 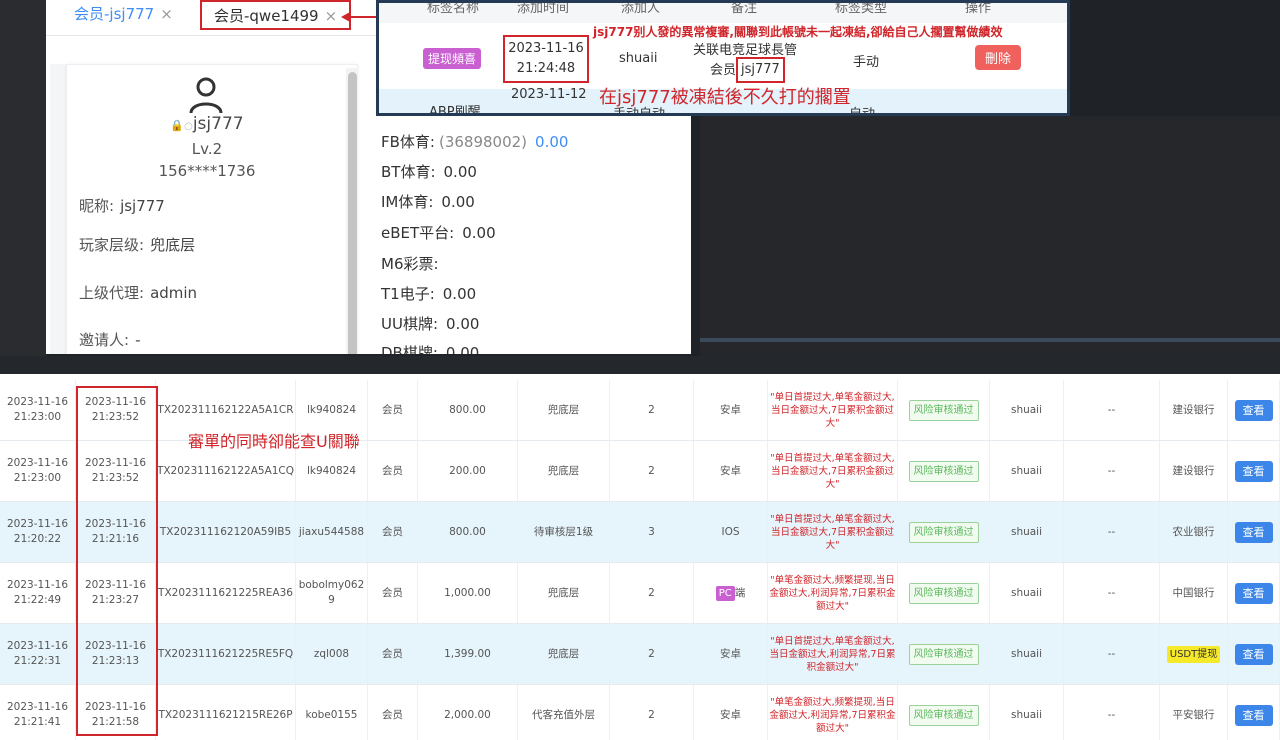 What do you see at coordinates (998, 57) in the screenshot?
I see `delete-button: 刪除` at bounding box center [998, 57].